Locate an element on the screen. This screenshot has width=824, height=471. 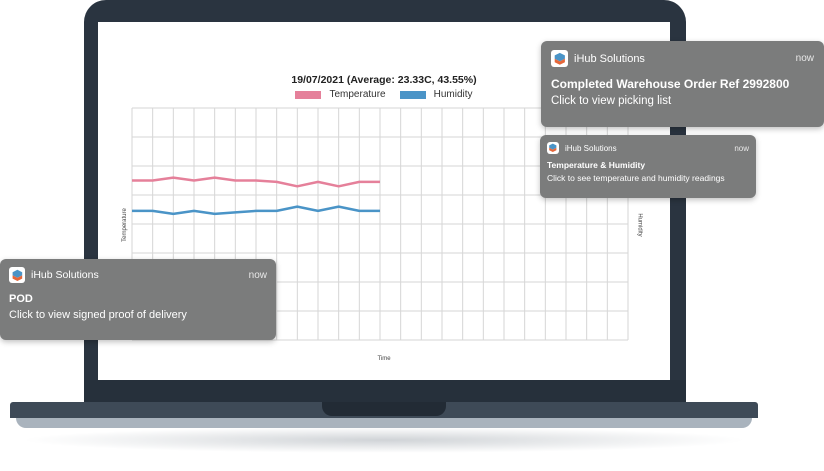
laptop-notch is located at coordinates (384, 409).